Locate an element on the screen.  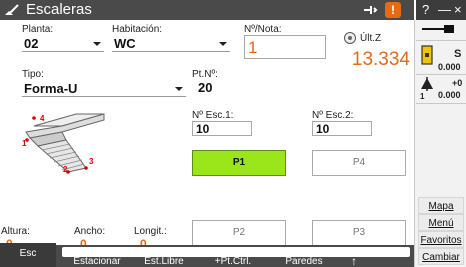
esc2-value: 10 is located at coordinates (323, 129).